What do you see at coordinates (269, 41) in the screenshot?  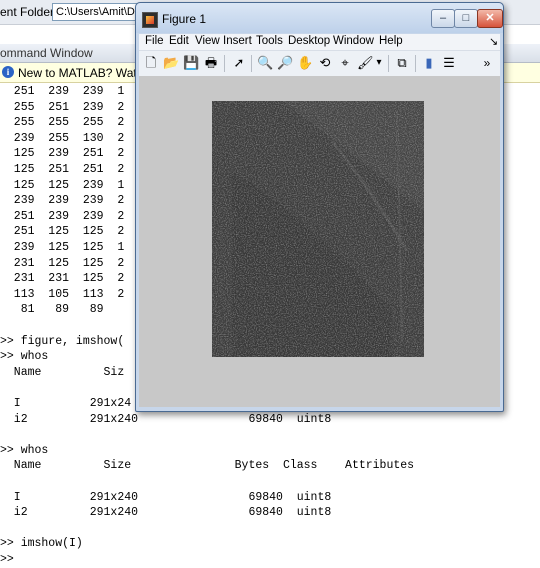 I see `menu-tools: Tools` at bounding box center [269, 41].